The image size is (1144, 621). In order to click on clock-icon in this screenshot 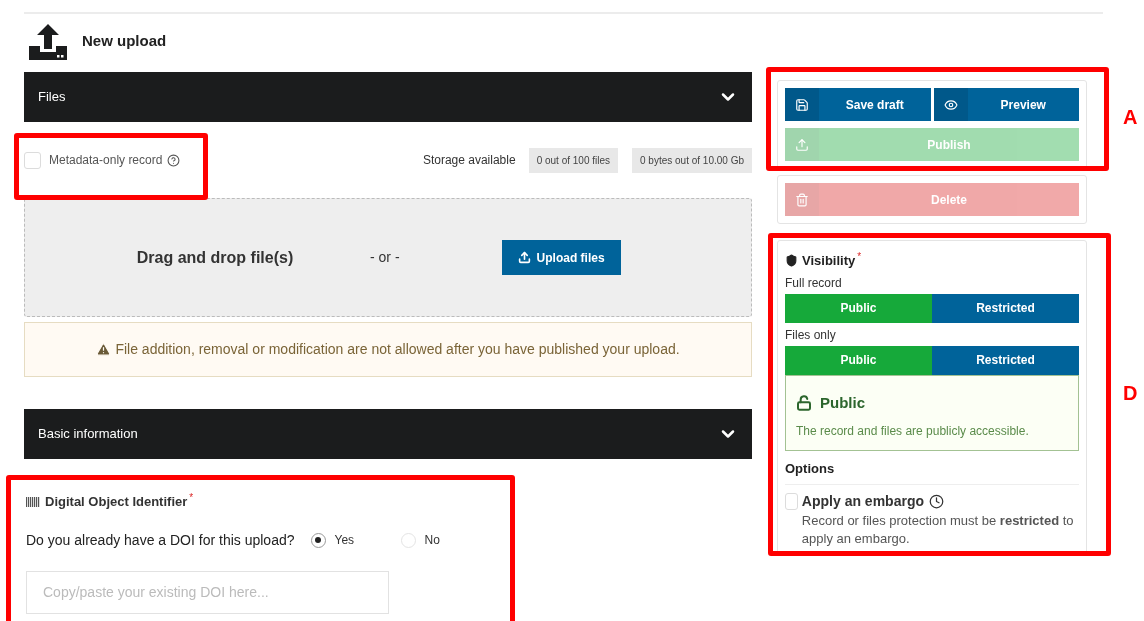, I will do `click(936, 501)`.